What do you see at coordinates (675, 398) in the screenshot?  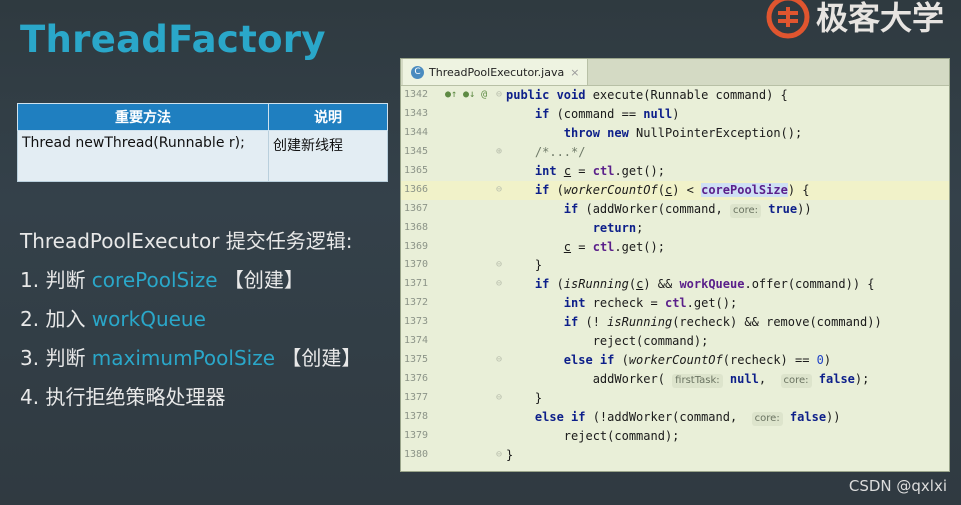 I see `code-line: 1377 ⊖ }` at bounding box center [675, 398].